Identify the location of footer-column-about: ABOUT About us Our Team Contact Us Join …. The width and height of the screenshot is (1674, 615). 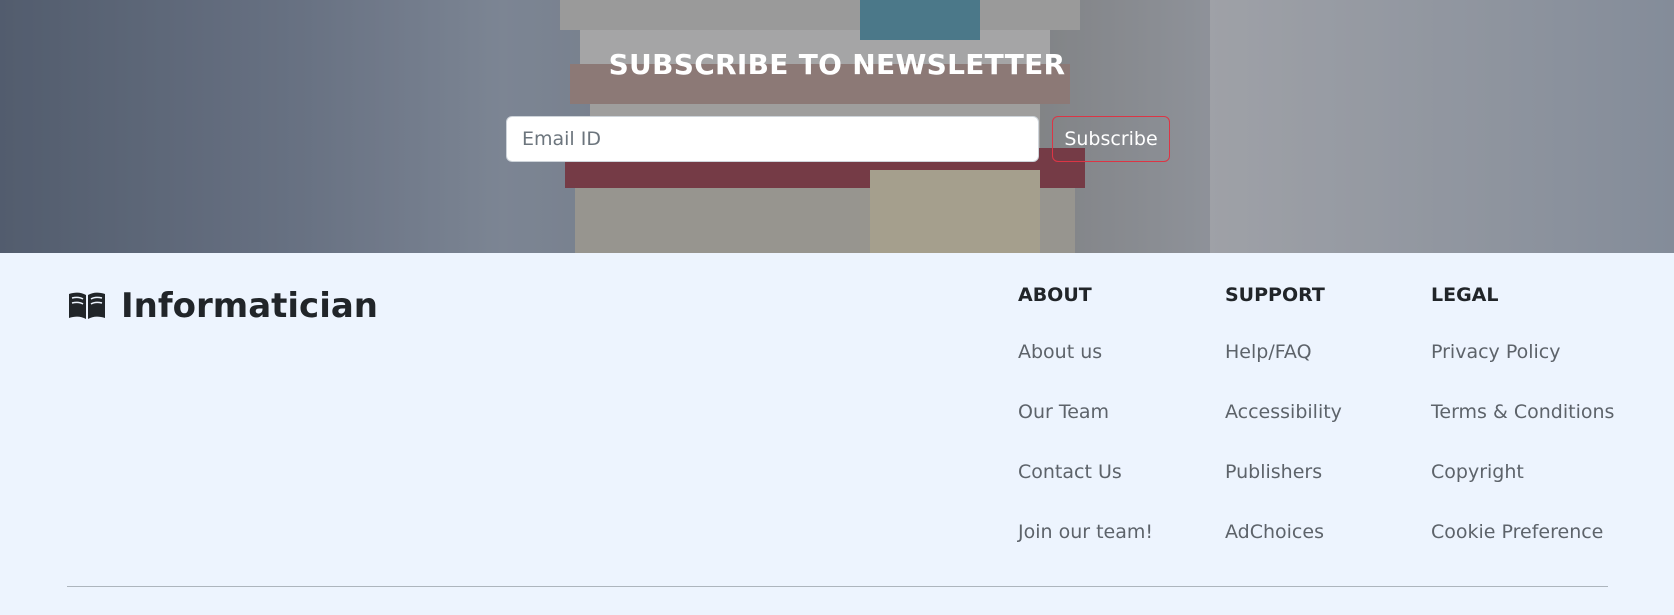
(1085, 412).